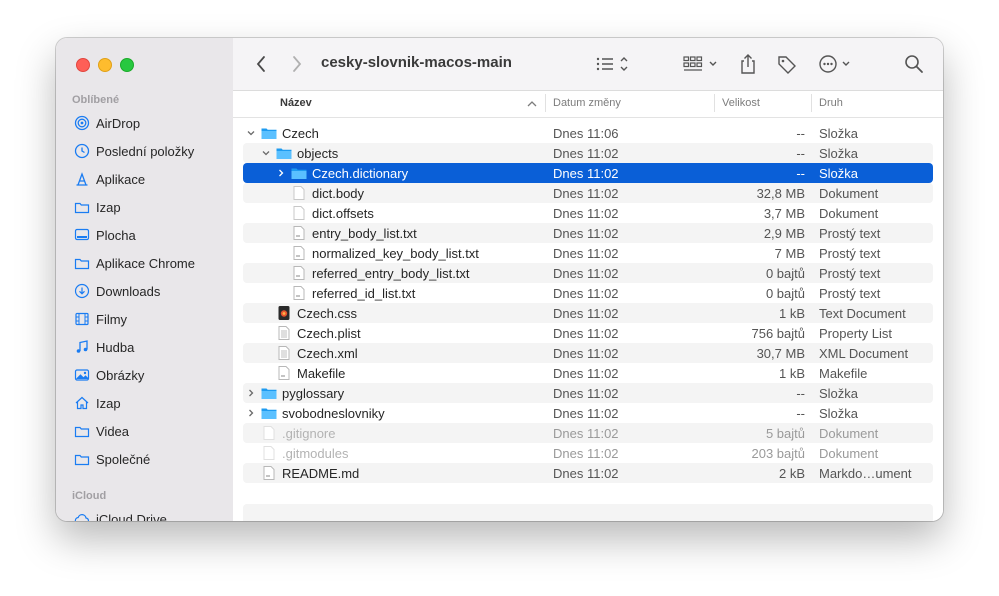  I want to click on column-name: Název, so click(296, 103).